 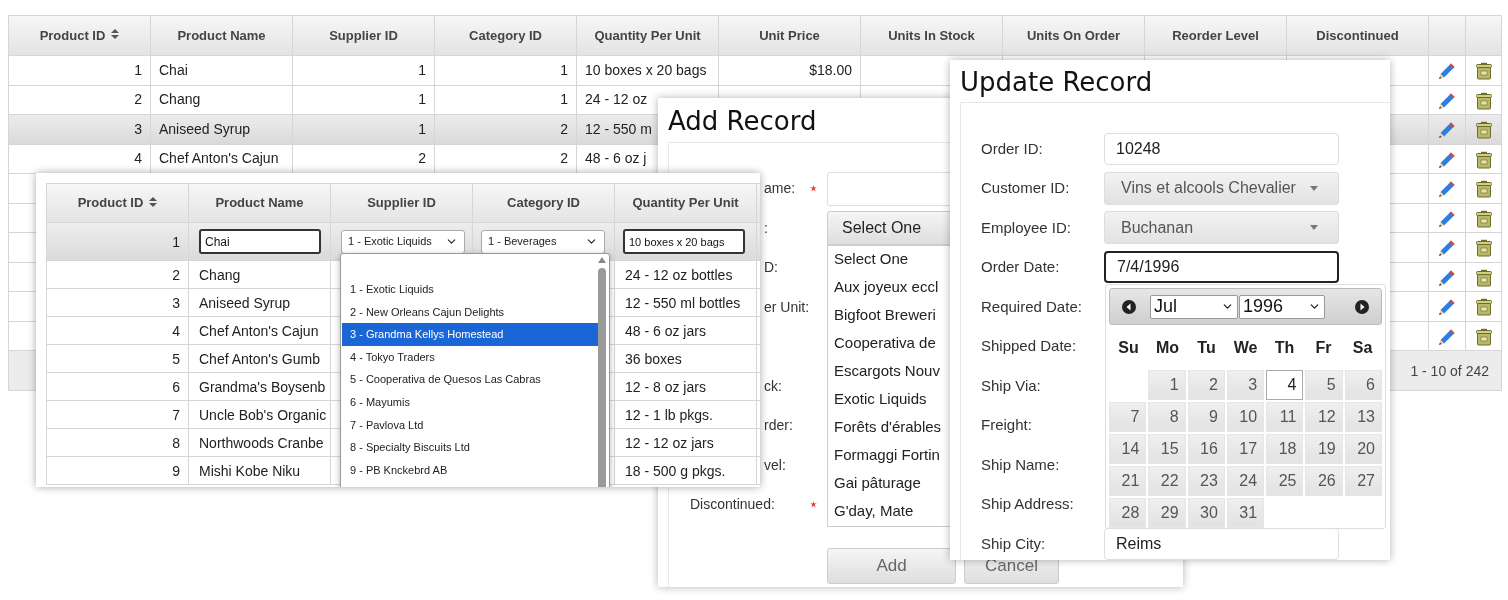 What do you see at coordinates (780, 189) in the screenshot?
I see `field-label: ame:` at bounding box center [780, 189].